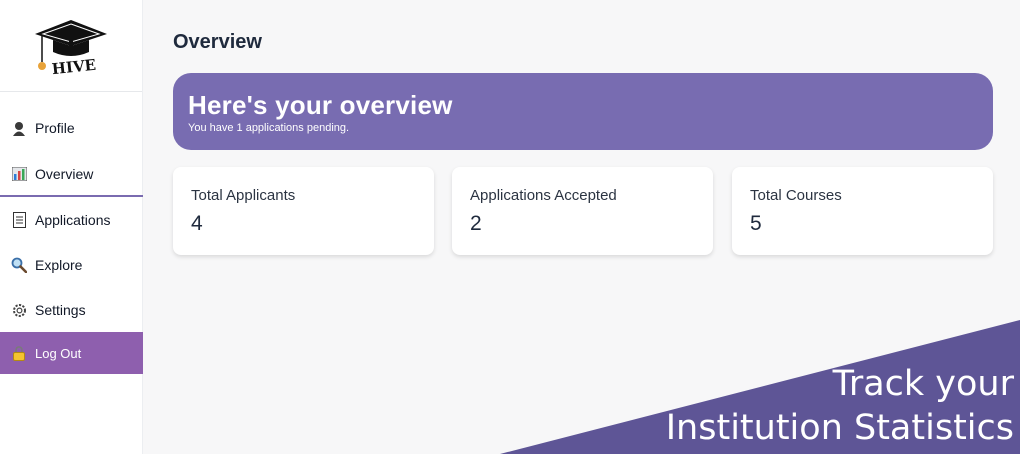  I want to click on logout-button: Log Out, so click(71, 353).